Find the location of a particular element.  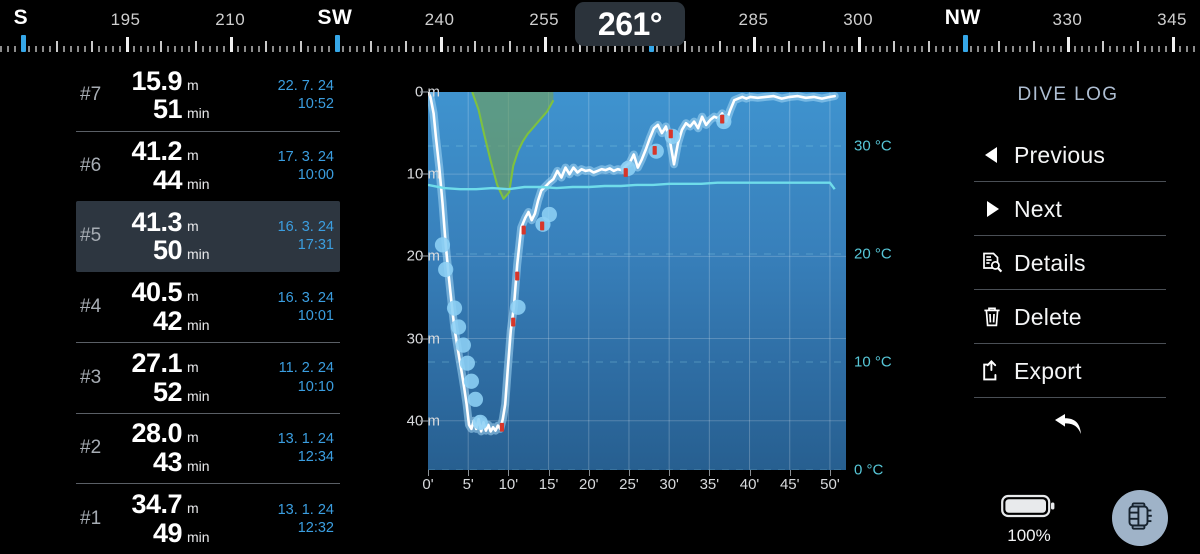

menu-item-export: Export is located at coordinates (1068, 371).